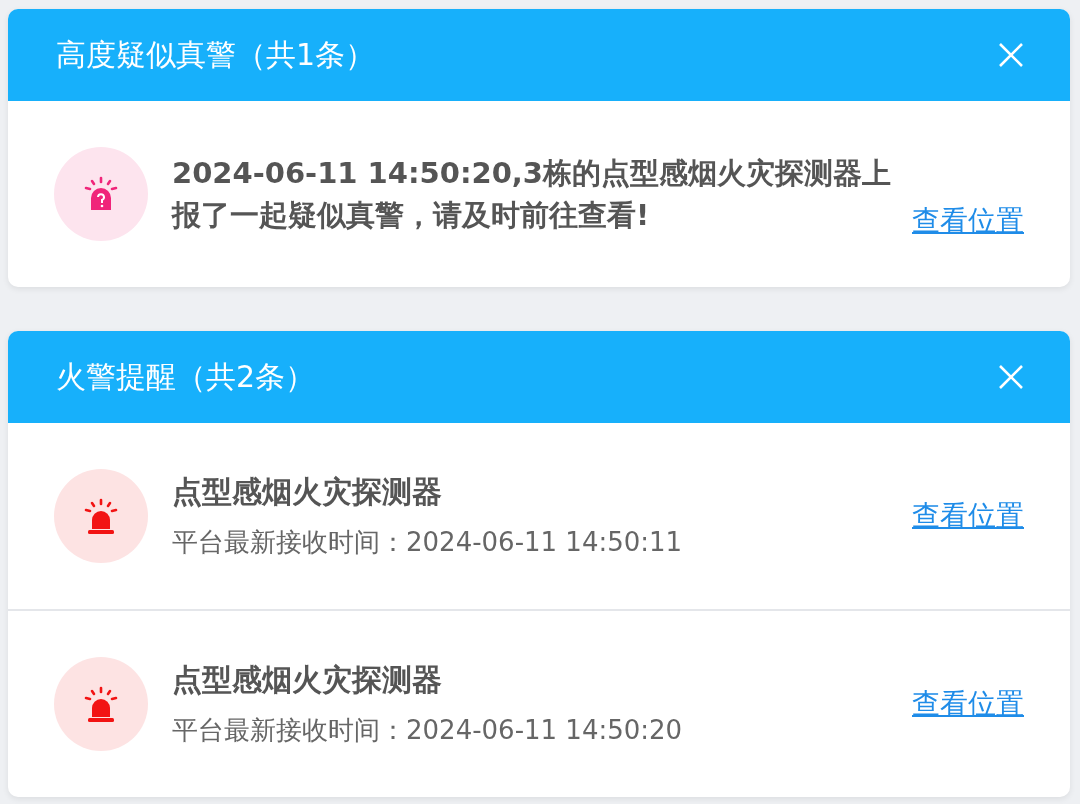 The height and width of the screenshot is (804, 1080). I want to click on receive-time: 平台最新接收时间：2024-06-11 14:50:11, so click(428, 542).